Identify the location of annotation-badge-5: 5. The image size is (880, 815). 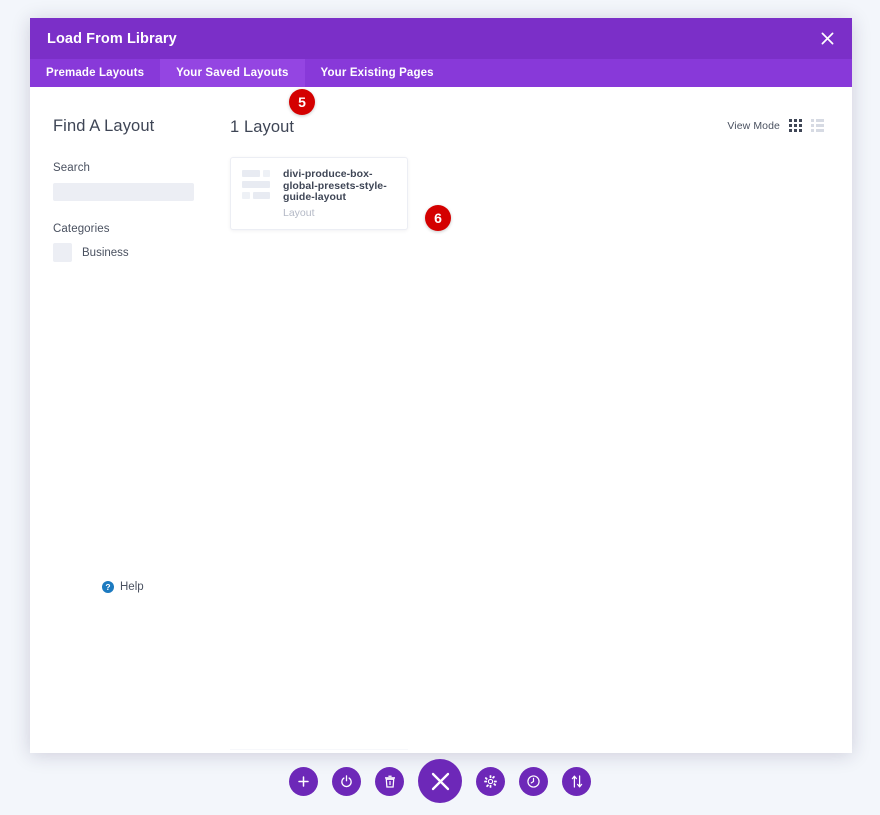
(302, 102).